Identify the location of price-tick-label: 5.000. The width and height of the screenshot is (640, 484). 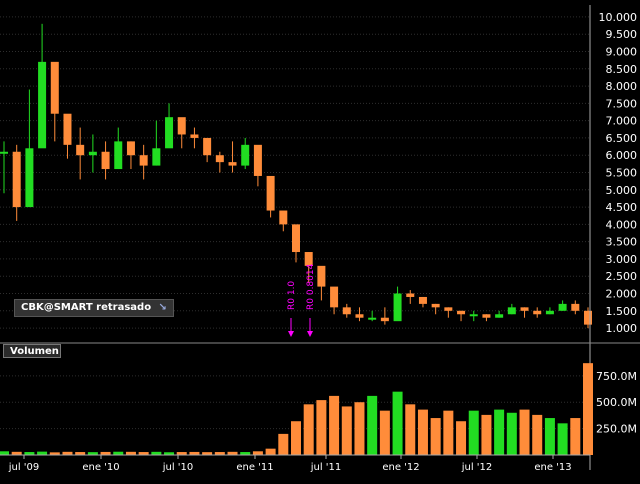
(622, 190).